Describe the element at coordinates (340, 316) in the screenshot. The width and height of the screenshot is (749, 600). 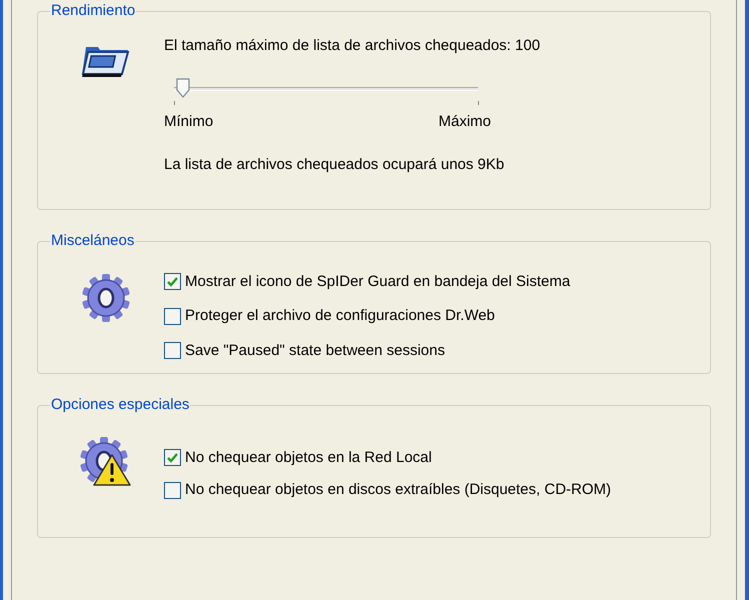
I see `checkbox-label: Proteger el archivo de configuraciones Dr.Web` at that location.